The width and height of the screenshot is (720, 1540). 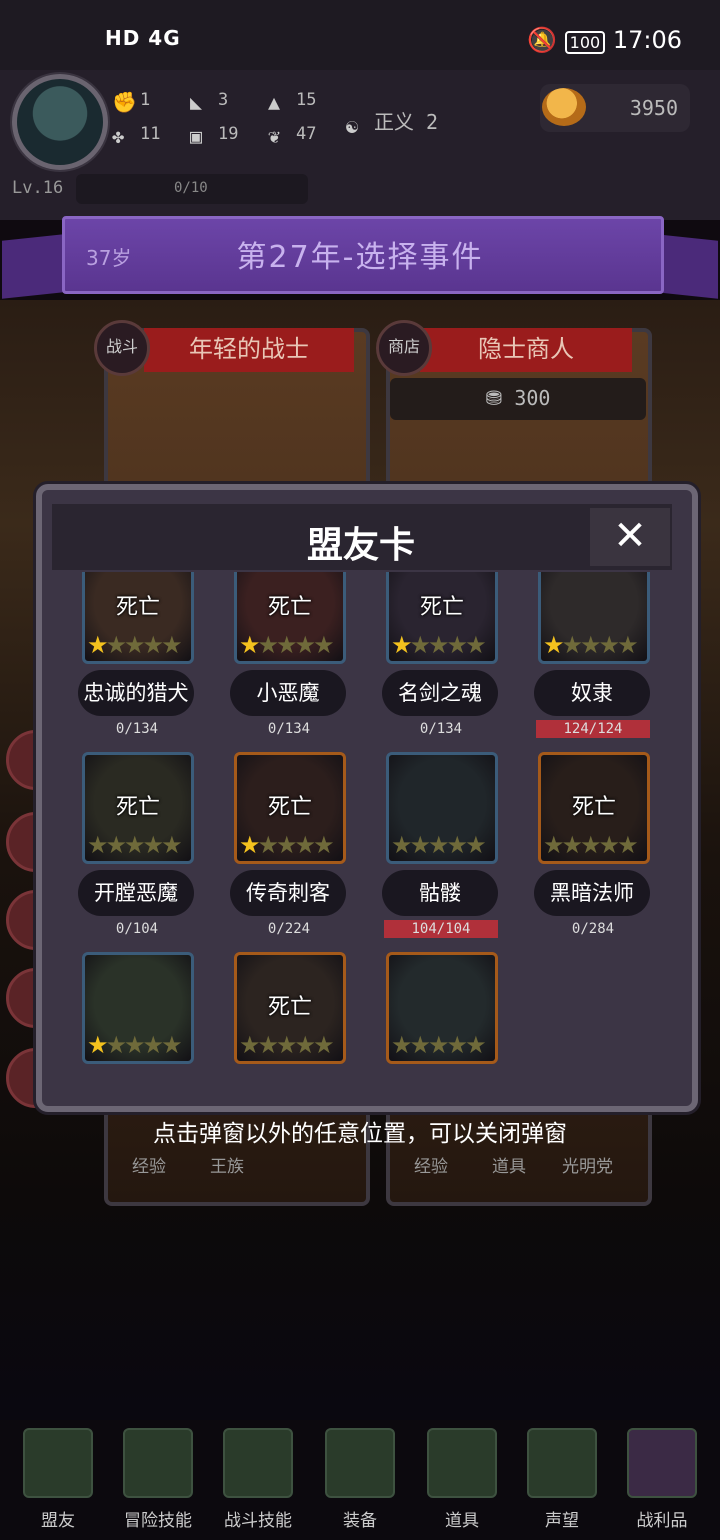 I want to click on nav-label: 冒险技能, so click(x=158, y=1521).